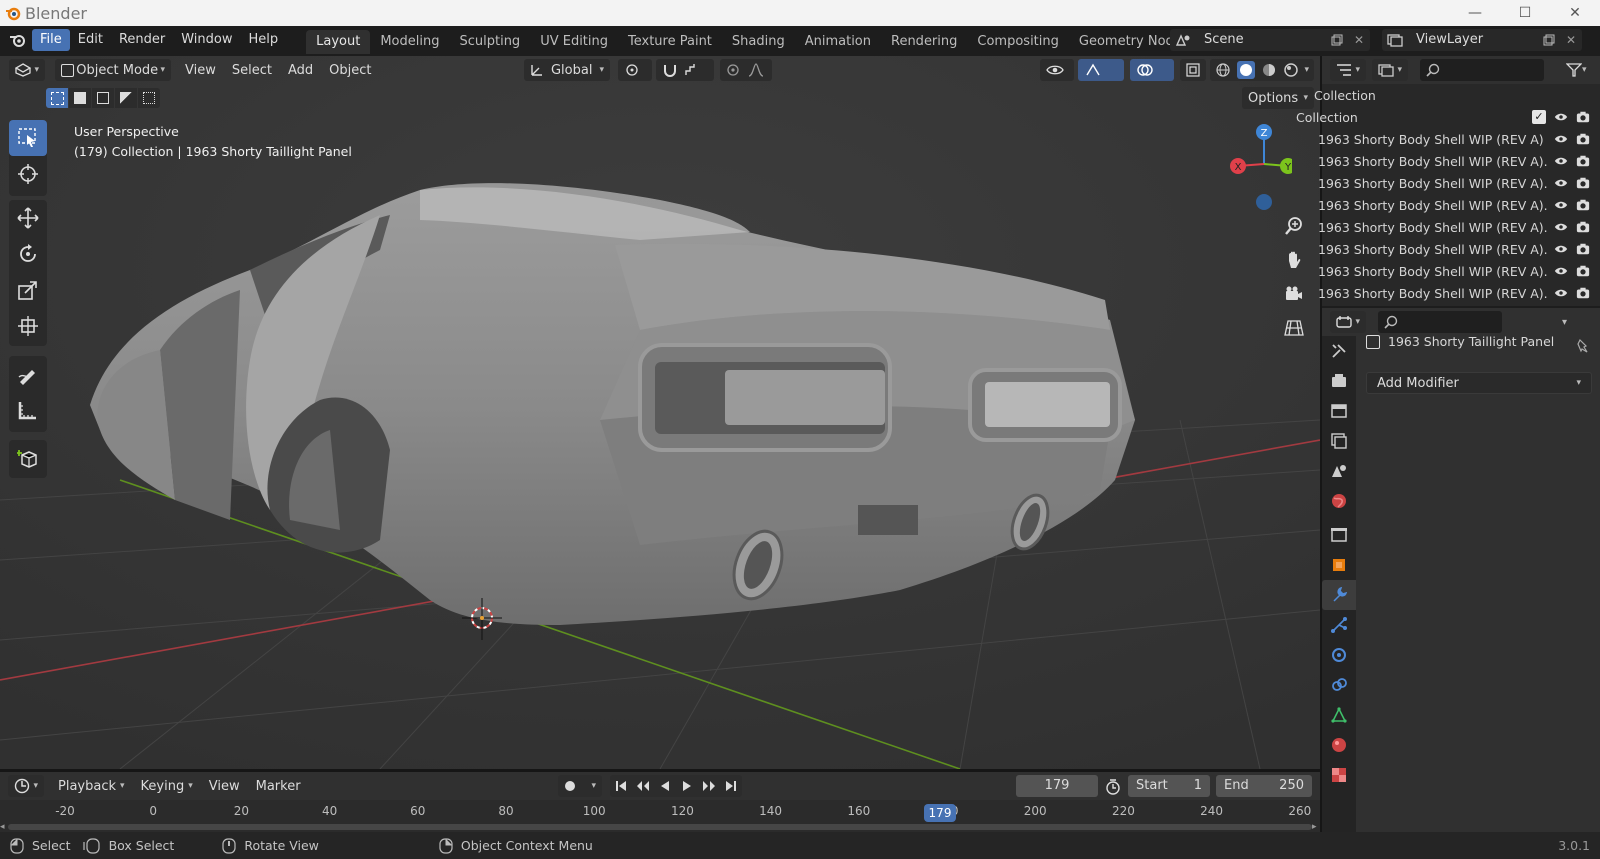 The image size is (1600, 859). Describe the element at coordinates (1348, 322) in the screenshot. I see `properties-editor-type: ▾` at that location.